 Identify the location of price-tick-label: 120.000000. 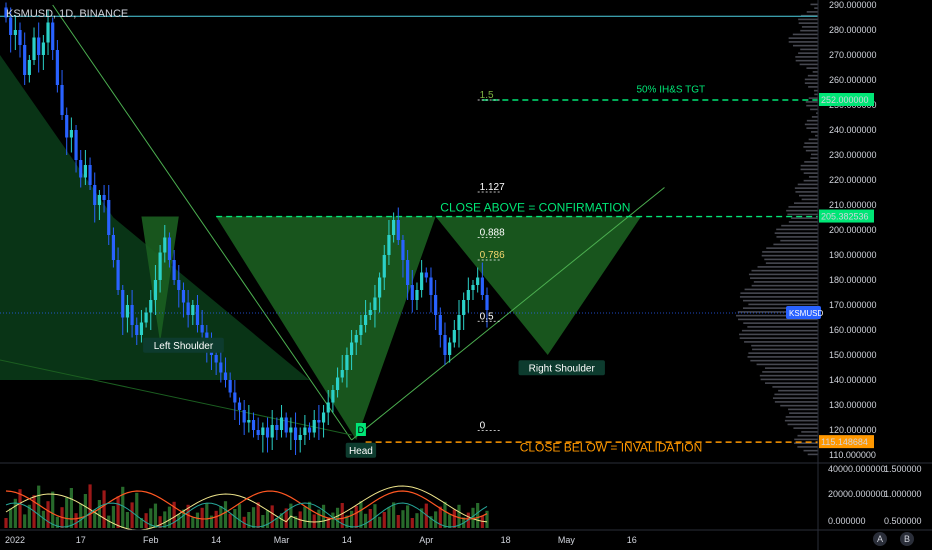
(853, 430).